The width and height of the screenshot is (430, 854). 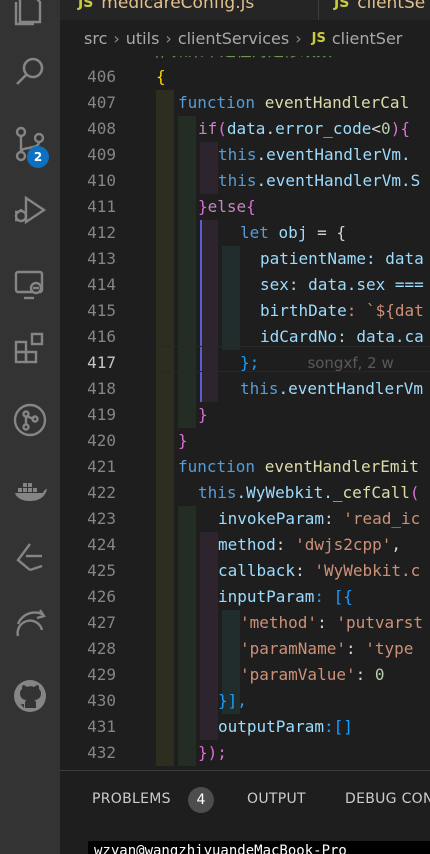 What do you see at coordinates (101, 466) in the screenshot?
I see `line-number: 421` at bounding box center [101, 466].